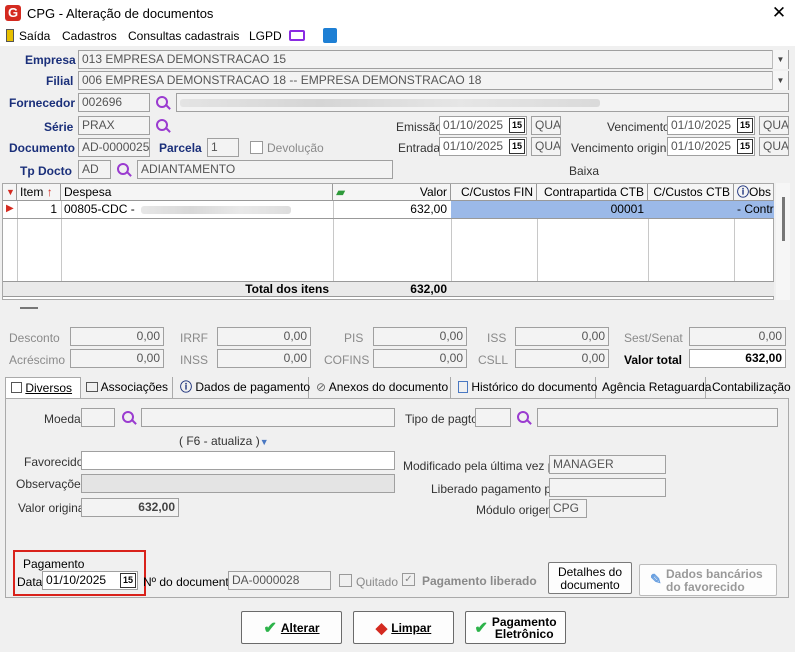  I want to click on table-row: ▶ 1 00805-CDC - 632,00 00001 - Contra, so click(388, 210).